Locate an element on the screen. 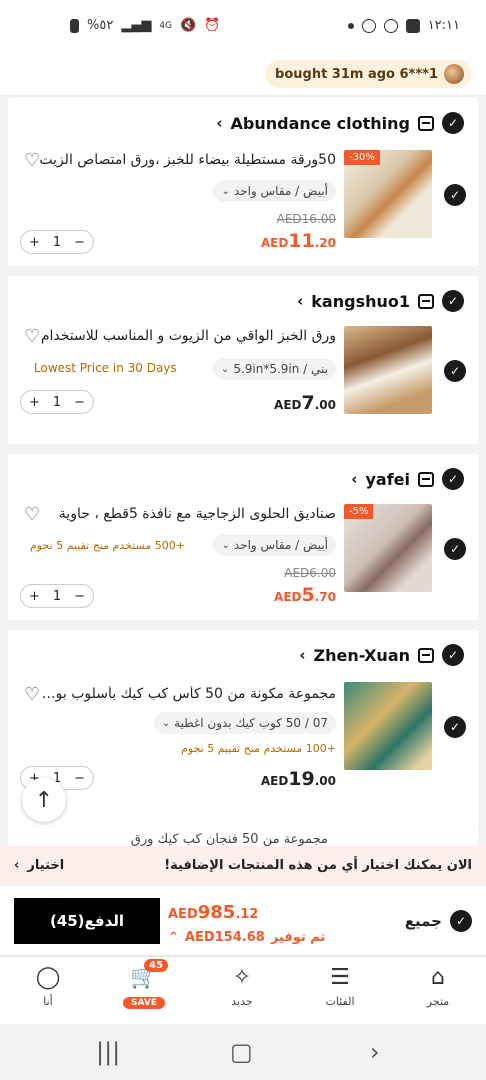 This screenshot has height=1080, width=486. peek-title: مجموعة من 50 فنجان كب كيك ورق is located at coordinates (229, 839).